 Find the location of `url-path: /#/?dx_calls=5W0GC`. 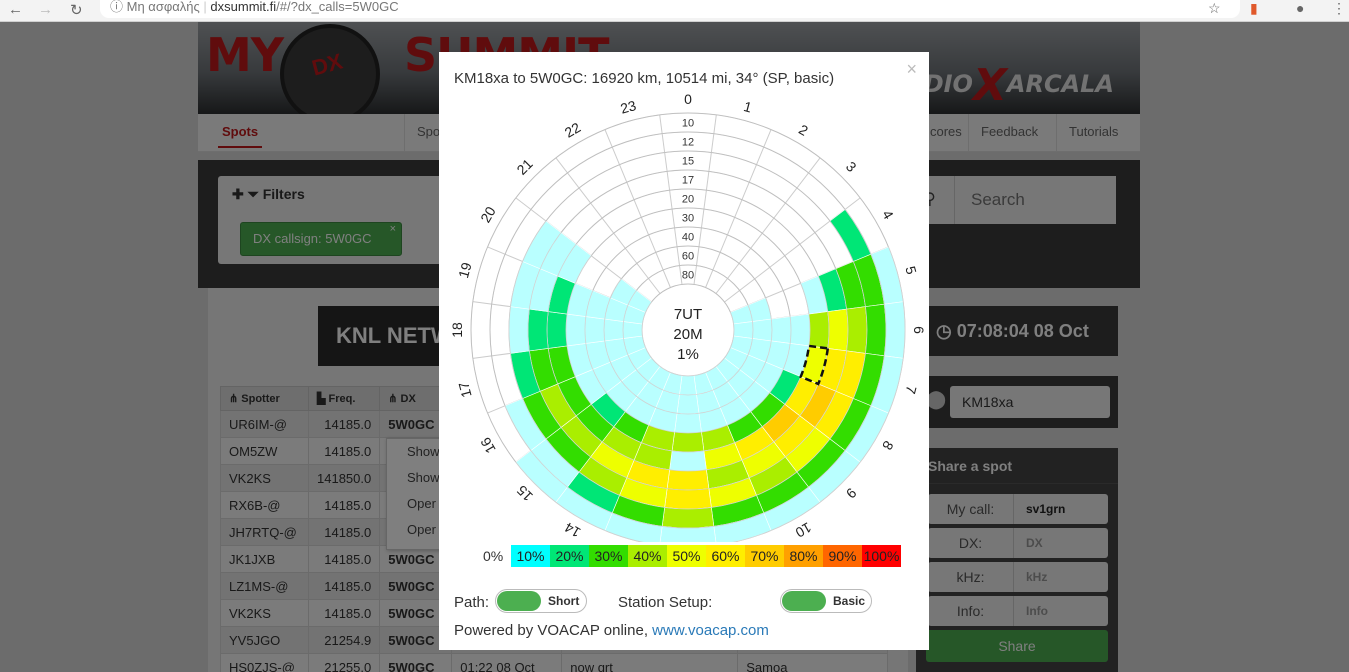

url-path: /#/?dx_calls=5W0GC is located at coordinates (337, 7).